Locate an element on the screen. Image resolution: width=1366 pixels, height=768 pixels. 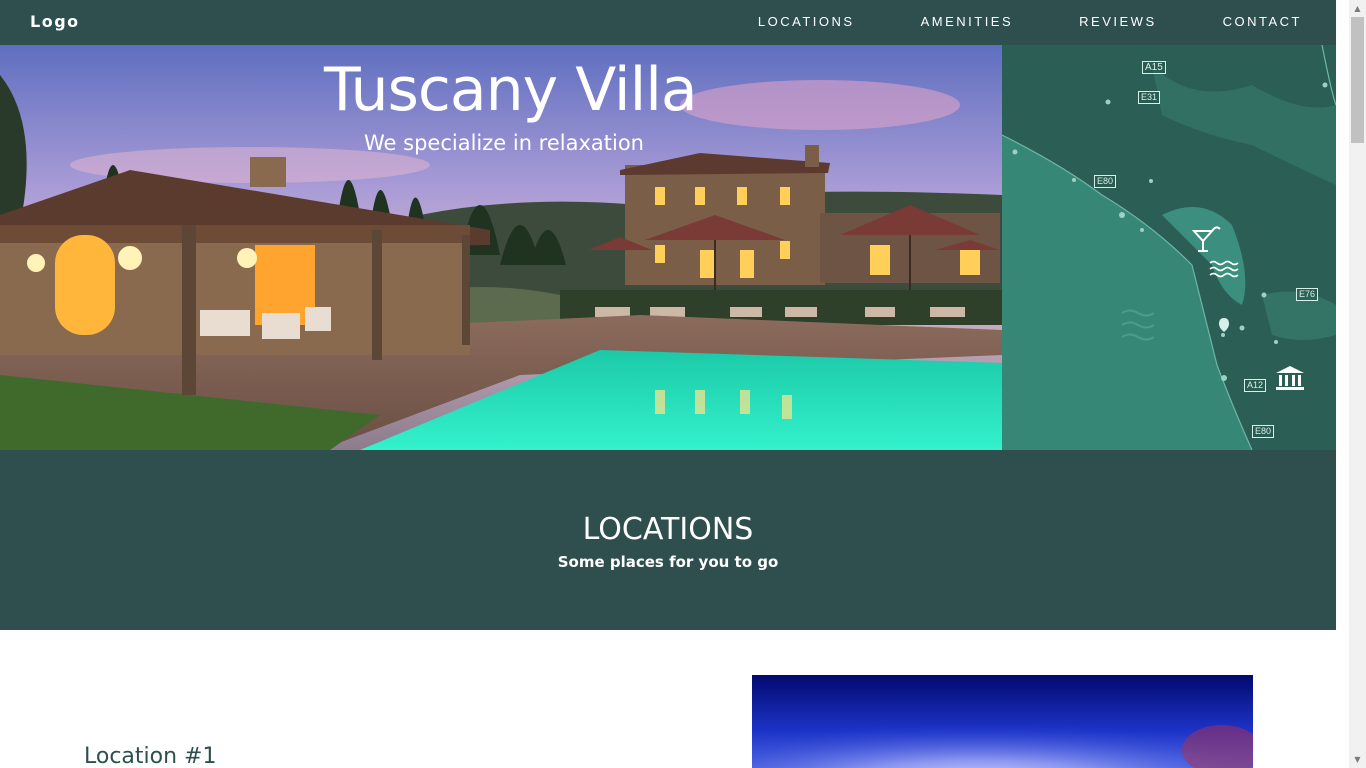
logo: Logo is located at coordinates (55, 21).